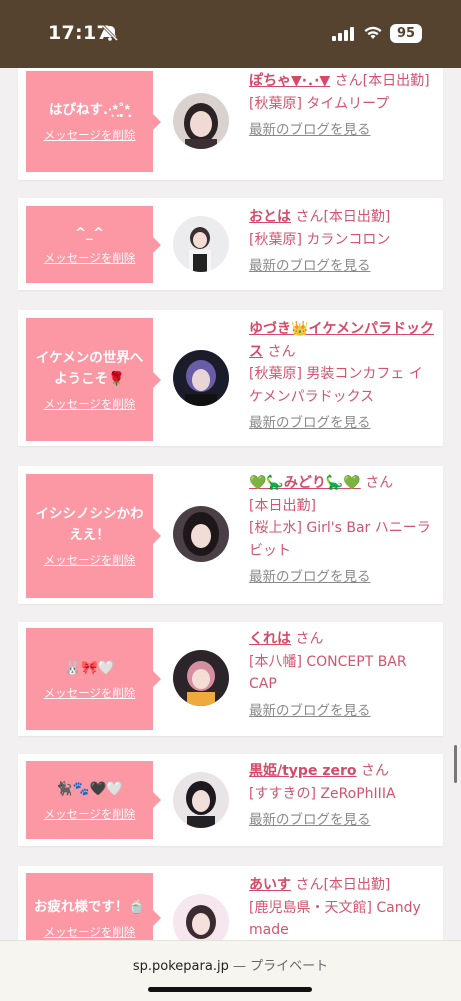 Image resolution: width=461 pixels, height=1001 pixels. Describe the element at coordinates (305, 483) in the screenshot. I see `cast-name-link: 💚🦕みどり🦕💚` at that location.